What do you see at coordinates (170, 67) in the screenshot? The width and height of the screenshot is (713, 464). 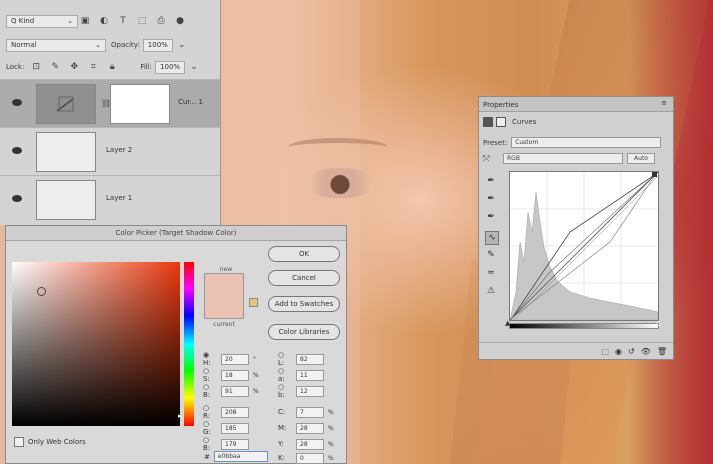 I see `fill-field: 100%` at bounding box center [170, 67].